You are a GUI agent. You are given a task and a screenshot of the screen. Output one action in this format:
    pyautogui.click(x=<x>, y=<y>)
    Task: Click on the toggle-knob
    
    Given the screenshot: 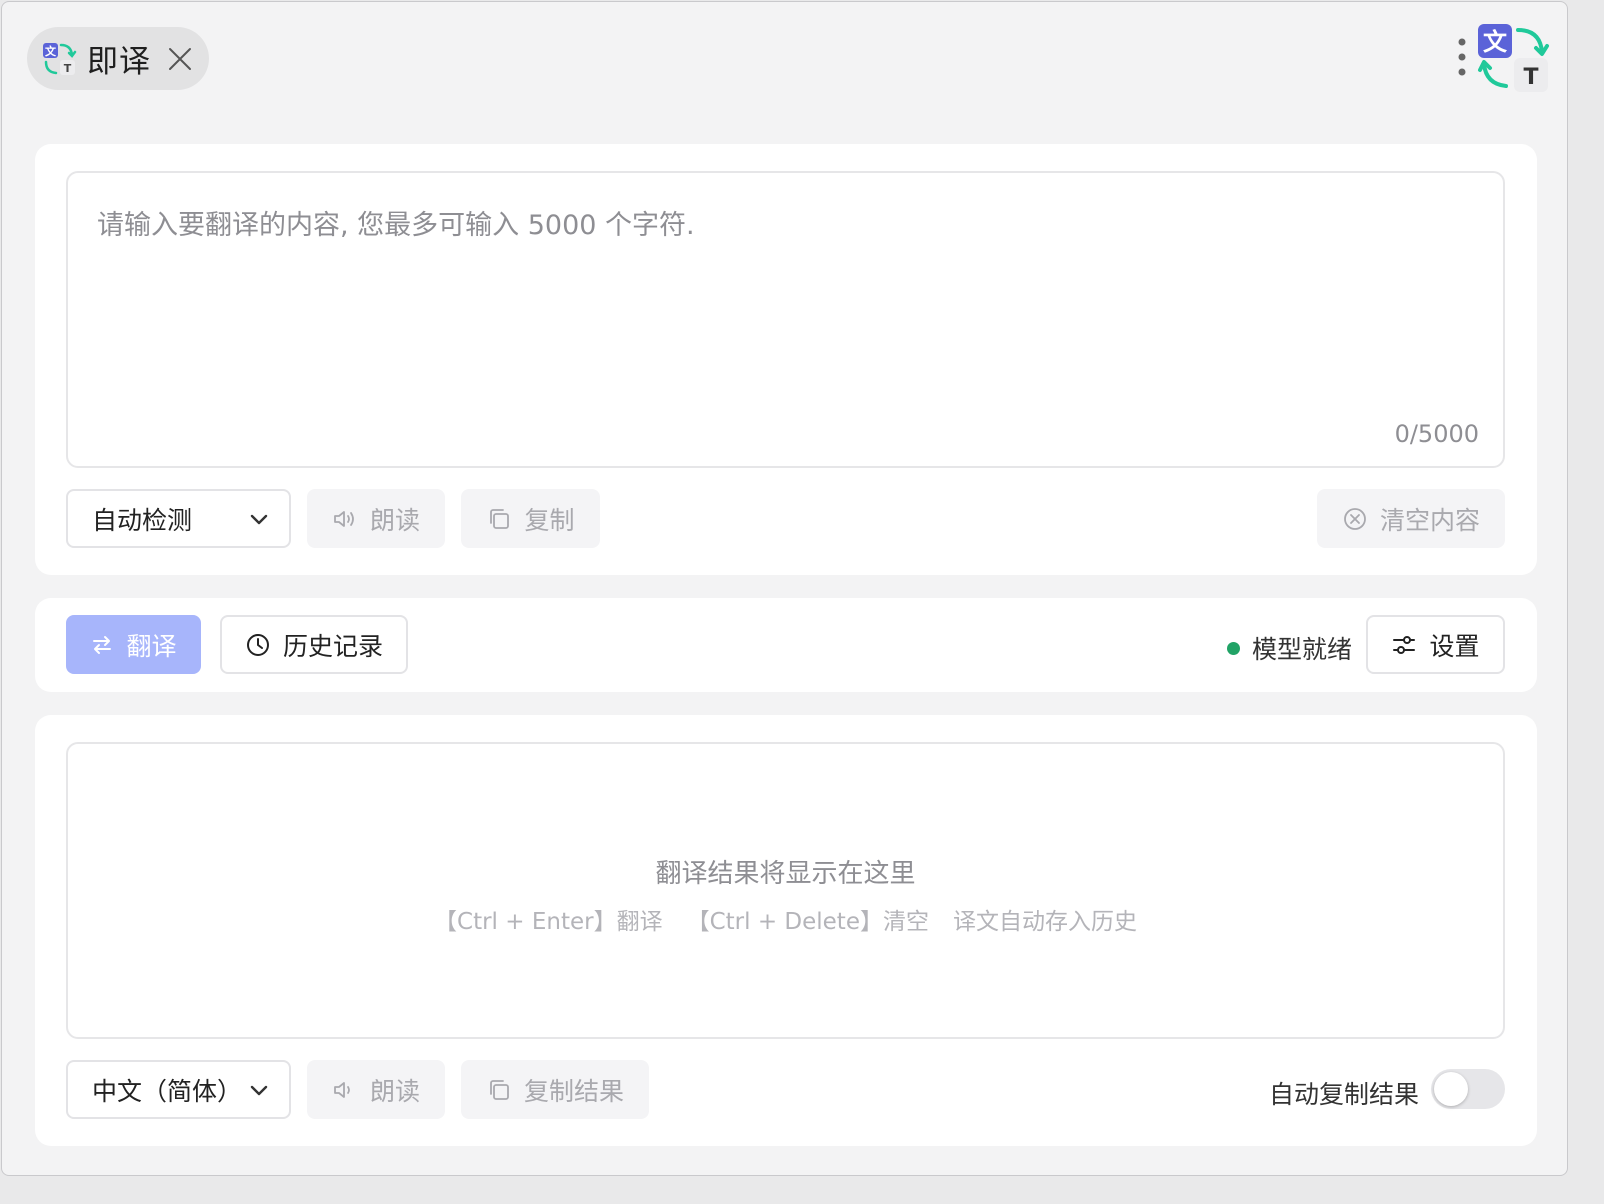 What is the action you would take?
    pyautogui.click(x=1451, y=1089)
    